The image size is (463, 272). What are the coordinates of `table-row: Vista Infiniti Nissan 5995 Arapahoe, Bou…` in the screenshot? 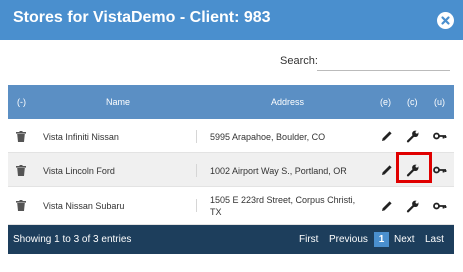 It's located at (231, 136).